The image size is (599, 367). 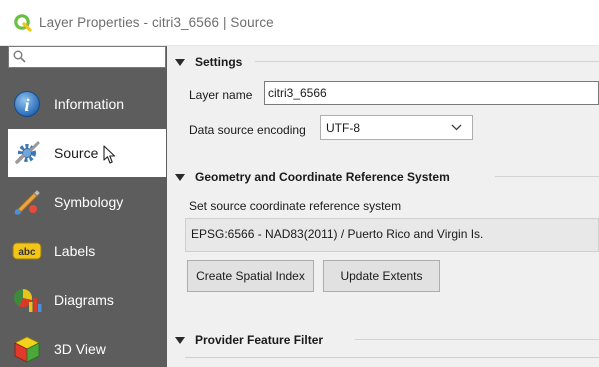 I want to click on sidebar-item-diagrams: Diagrams, so click(x=87, y=300).